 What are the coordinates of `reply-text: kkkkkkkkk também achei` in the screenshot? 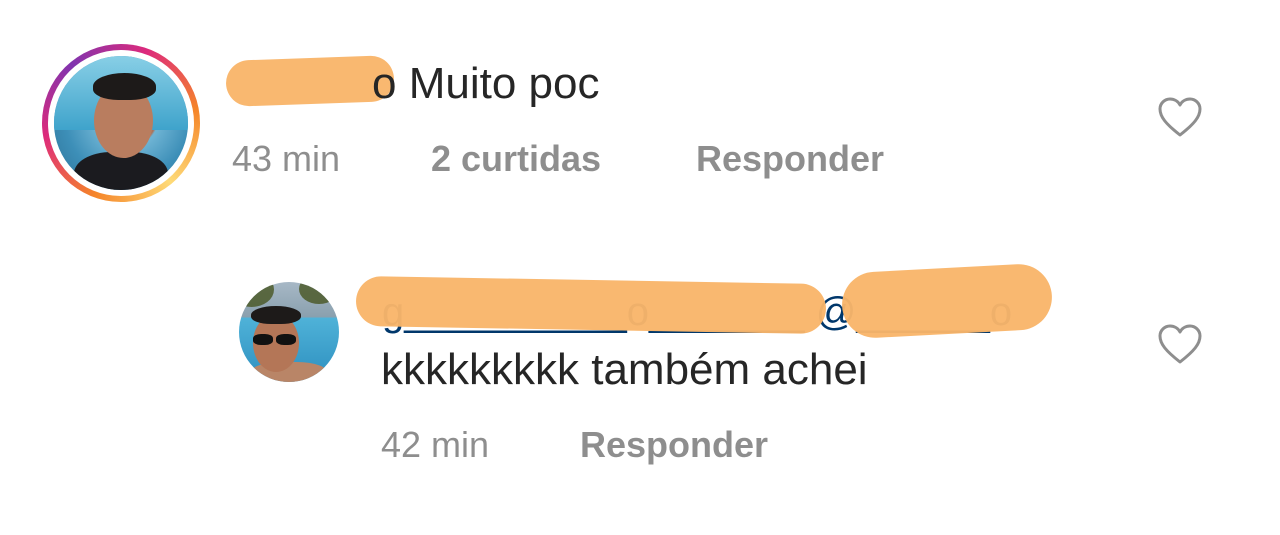 It's located at (624, 369).